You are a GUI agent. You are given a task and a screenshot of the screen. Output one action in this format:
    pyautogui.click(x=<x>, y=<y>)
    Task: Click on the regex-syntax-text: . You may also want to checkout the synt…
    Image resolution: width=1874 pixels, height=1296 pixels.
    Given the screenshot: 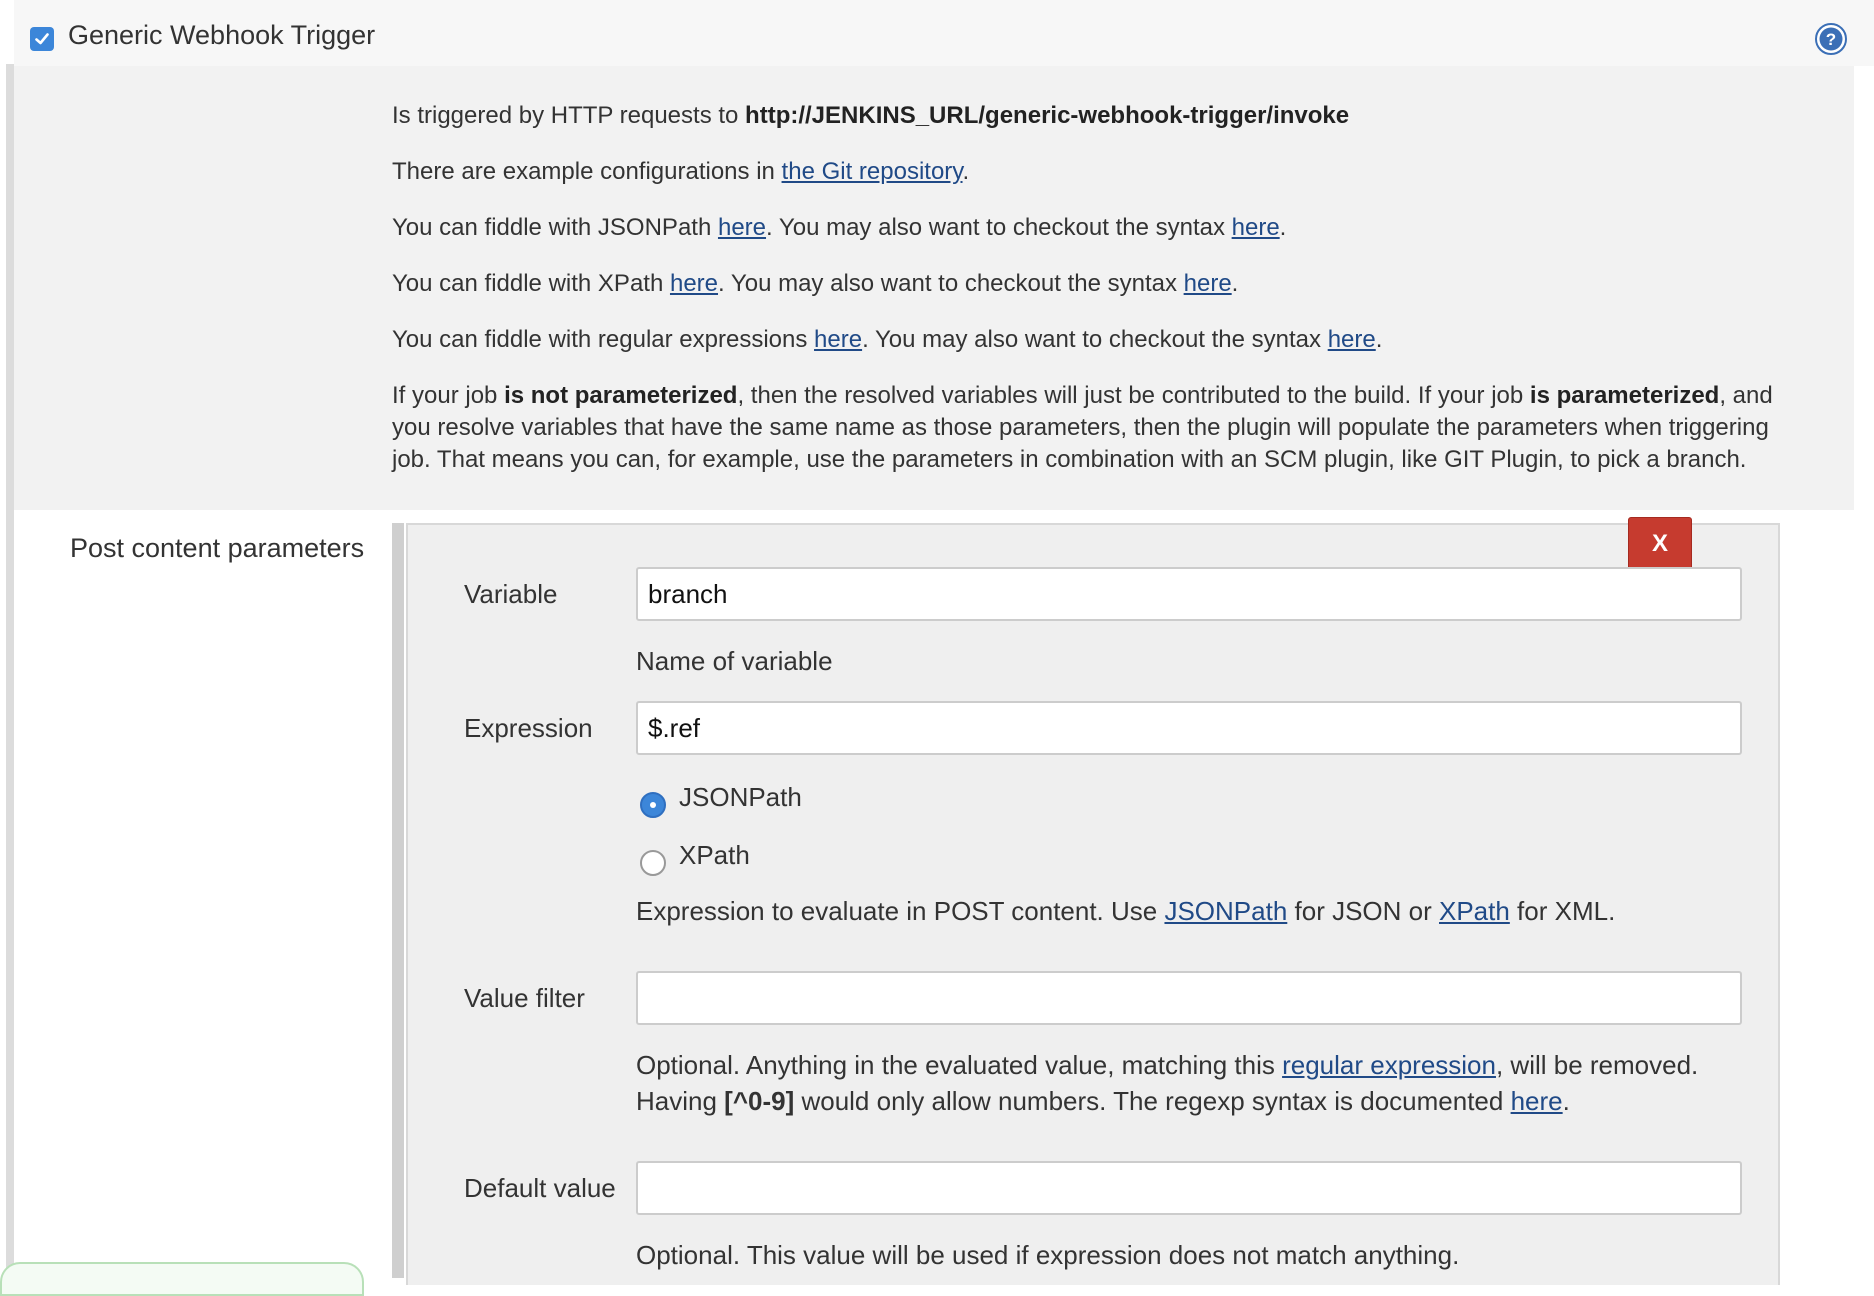 What is the action you would take?
    pyautogui.click(x=1095, y=339)
    